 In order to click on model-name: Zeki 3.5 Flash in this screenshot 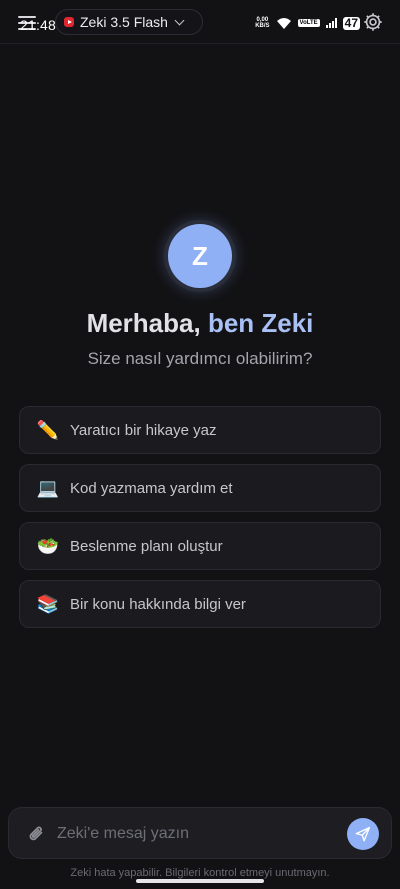, I will do `click(124, 22)`.